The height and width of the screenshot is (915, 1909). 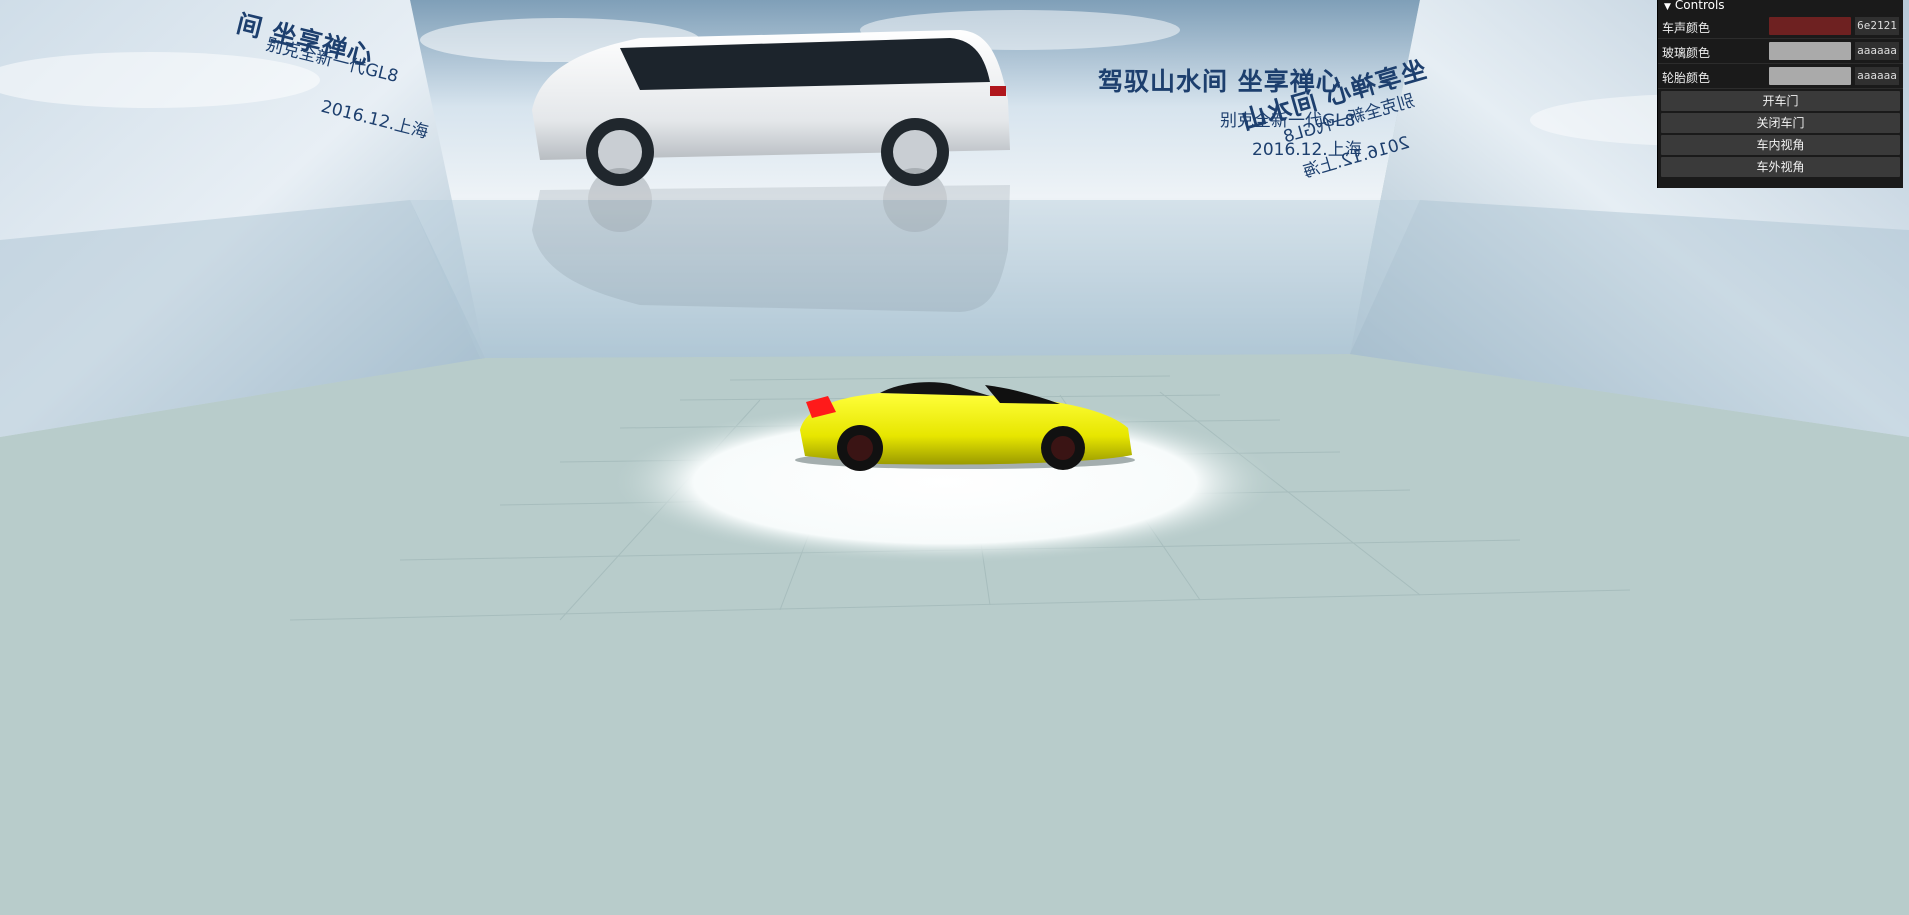 I want to click on body-color-input: 6e2121, so click(x=1877, y=26).